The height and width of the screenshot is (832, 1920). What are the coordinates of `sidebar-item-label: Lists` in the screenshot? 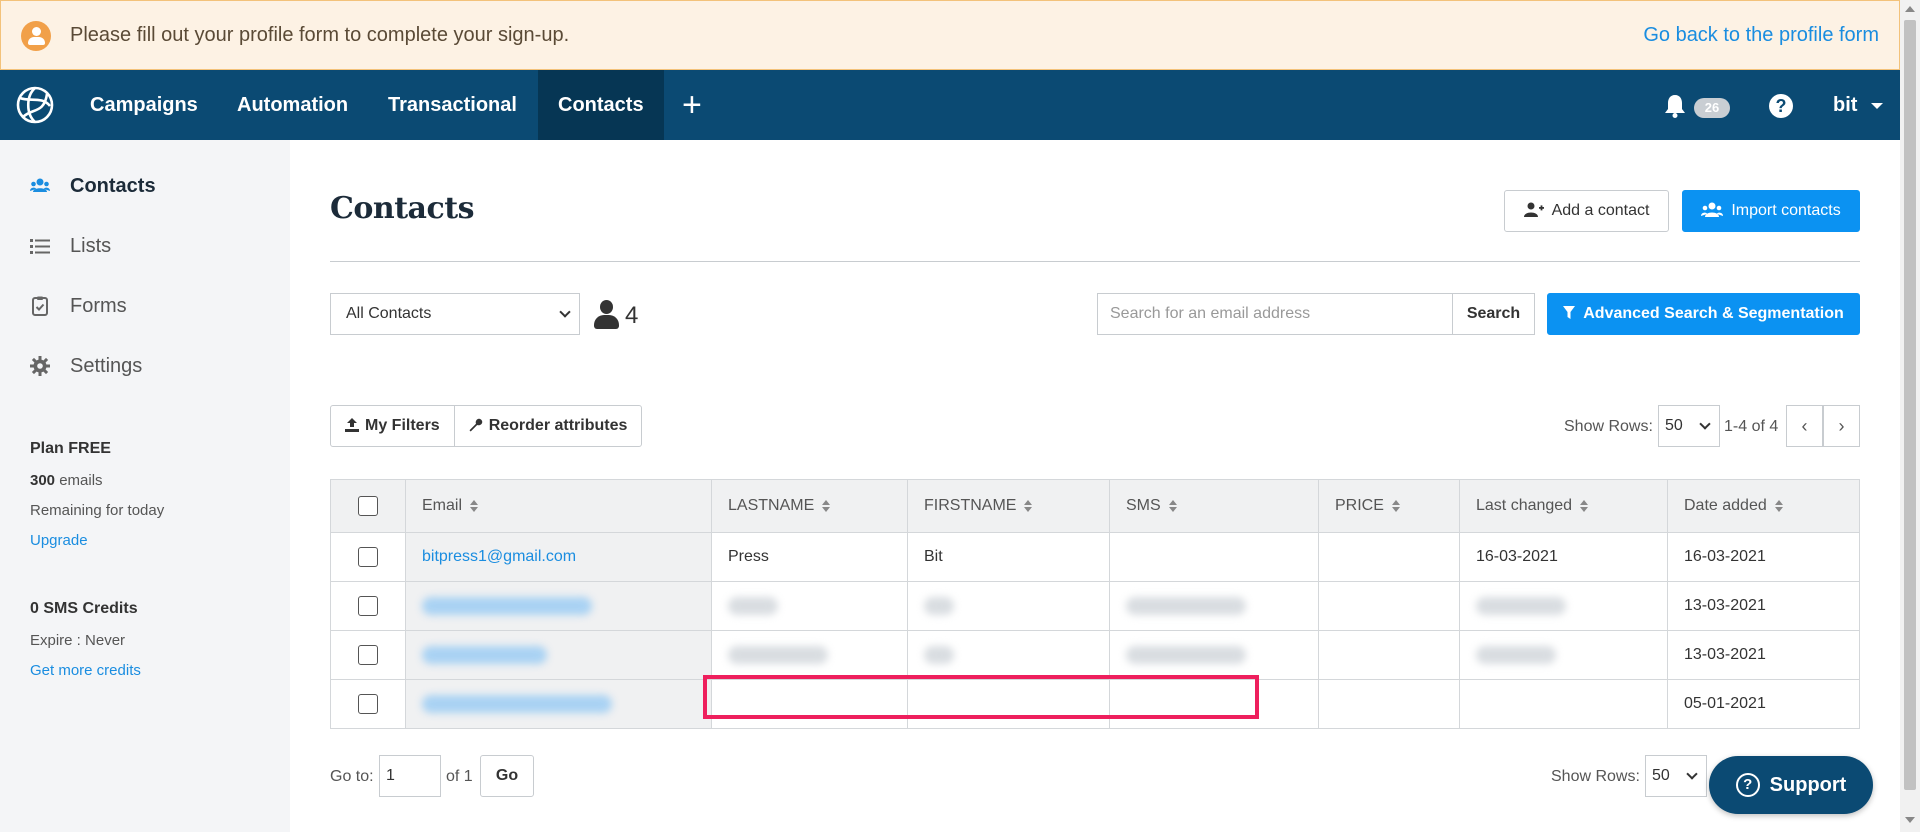 It's located at (91, 245).